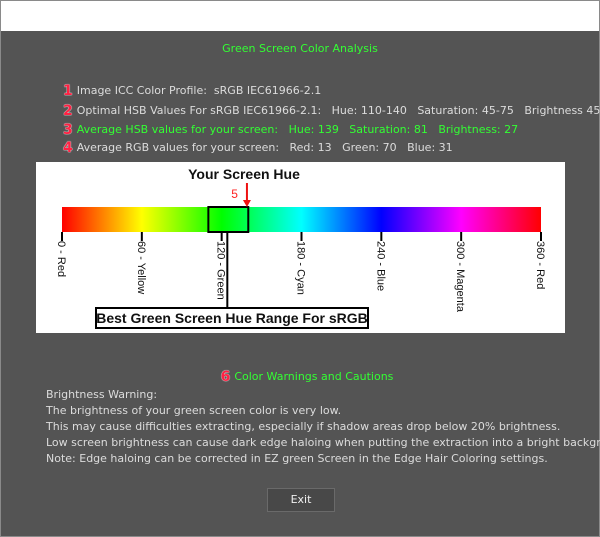 This screenshot has width=600, height=537. I want to click on range-label: Best Green Screen Hue Range For sRGB, so click(232, 318).